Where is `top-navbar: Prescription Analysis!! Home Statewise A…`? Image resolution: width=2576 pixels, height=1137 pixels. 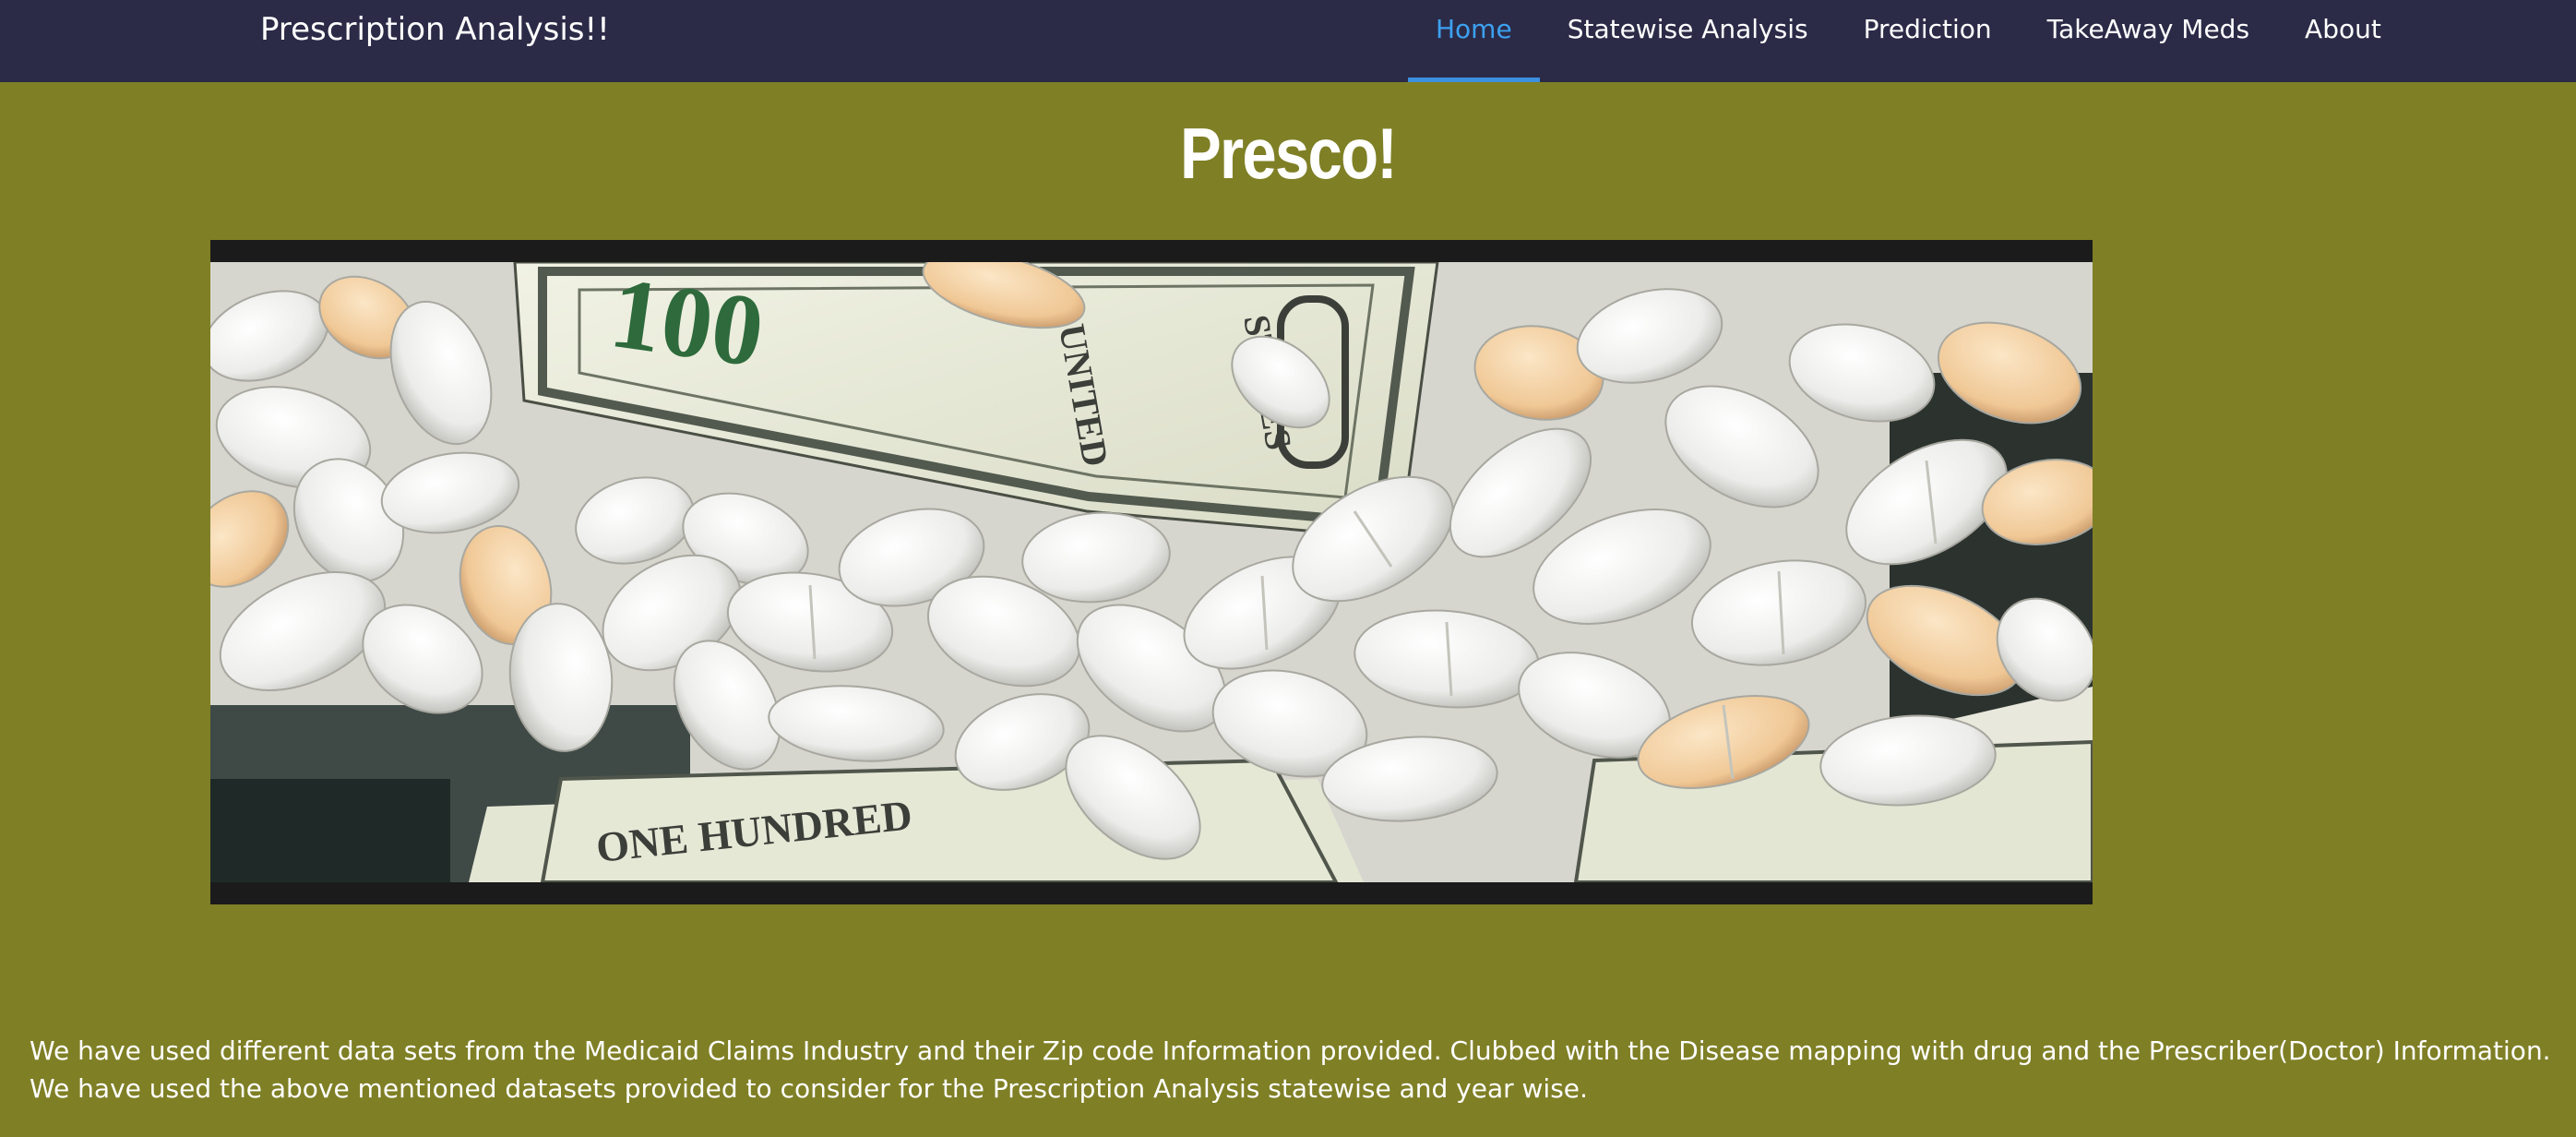
top-navbar: Prescription Analysis!! Home Statewise A… is located at coordinates (1288, 41).